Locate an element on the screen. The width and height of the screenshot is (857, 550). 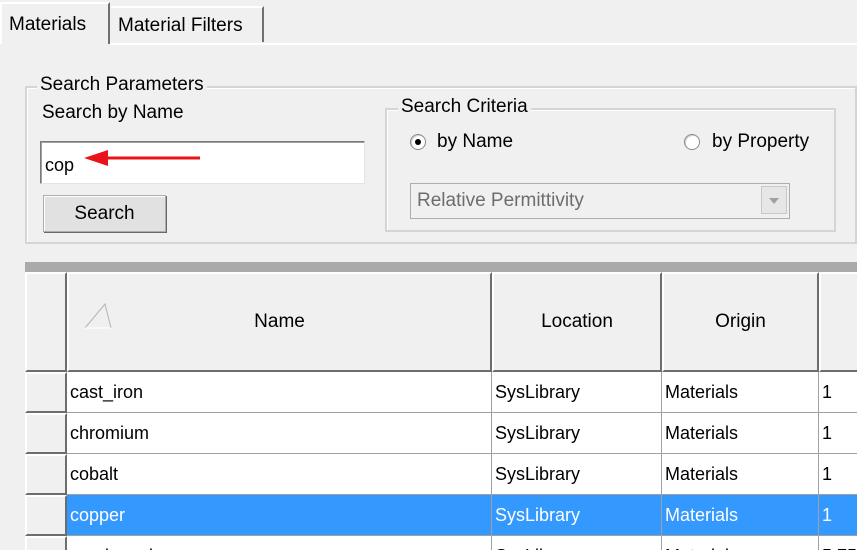
column-header-name: Name is located at coordinates (279, 322).